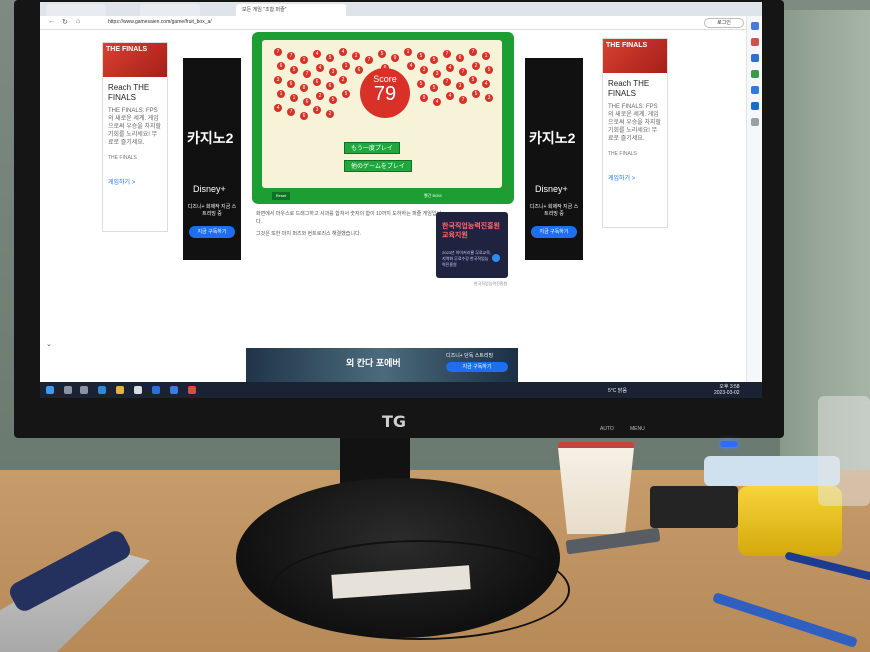  Describe the element at coordinates (755, 74) in the screenshot. I see `games-icon` at that location.